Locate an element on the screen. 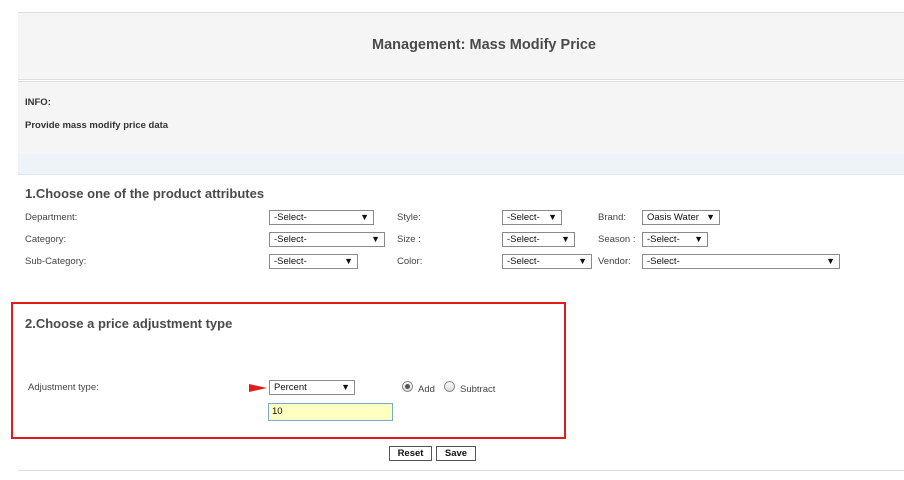 The height and width of the screenshot is (480, 904). size-select-value: -Select- is located at coordinates (523, 239).